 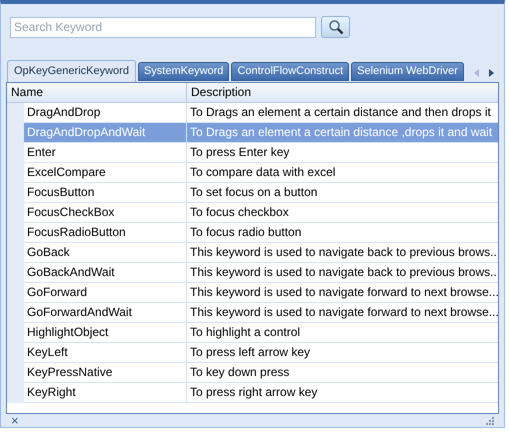 I want to click on table-cell: ExcelCompare, so click(x=105, y=172).